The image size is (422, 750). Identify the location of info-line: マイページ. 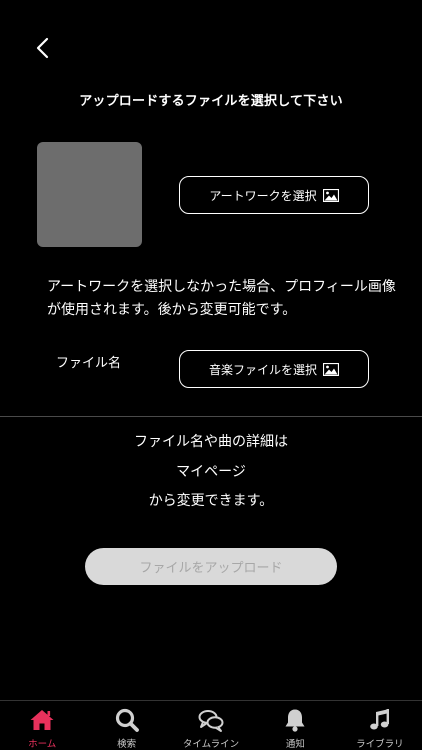
(211, 471).